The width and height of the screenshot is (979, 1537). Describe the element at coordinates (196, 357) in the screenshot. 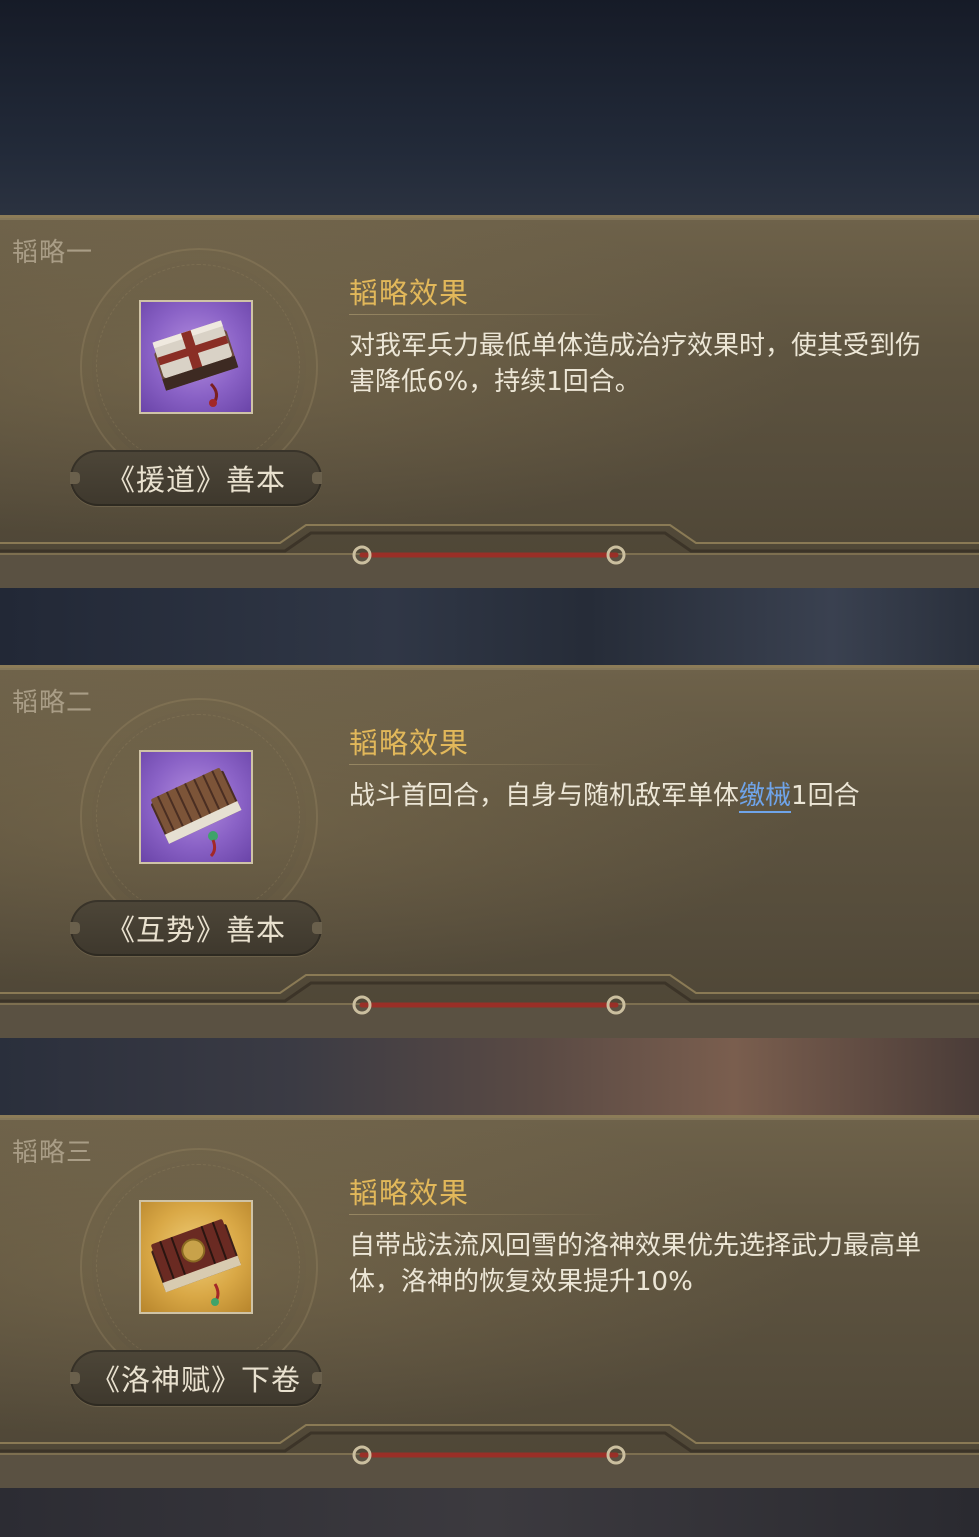

I see `bundled-scrolls-icon` at that location.